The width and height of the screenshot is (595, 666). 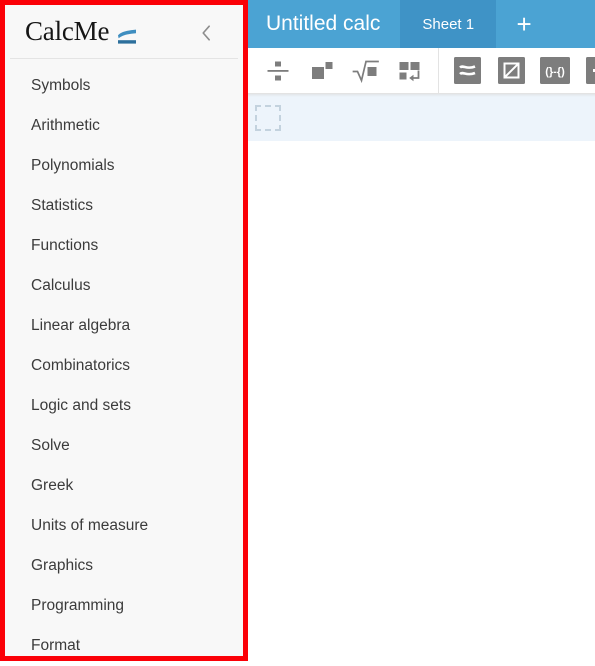 I want to click on chevron-left-icon, so click(x=206, y=33).